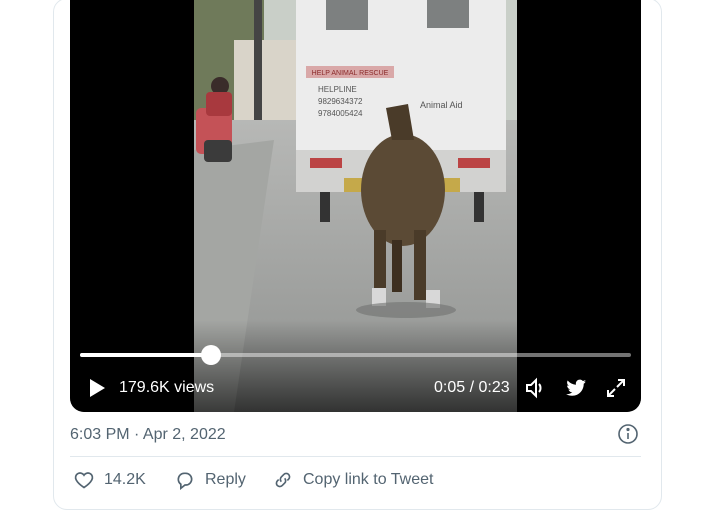 The image size is (720, 510). What do you see at coordinates (628, 434) in the screenshot?
I see `info-icon` at bounding box center [628, 434].